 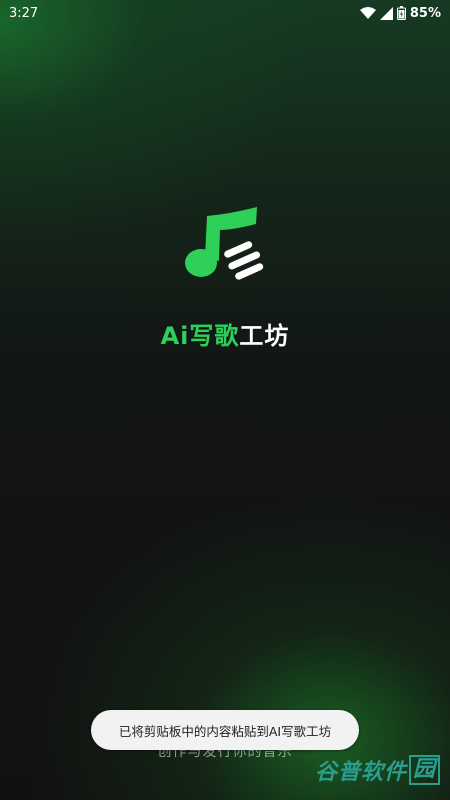 I want to click on battery-percent: 85%, so click(x=425, y=13).